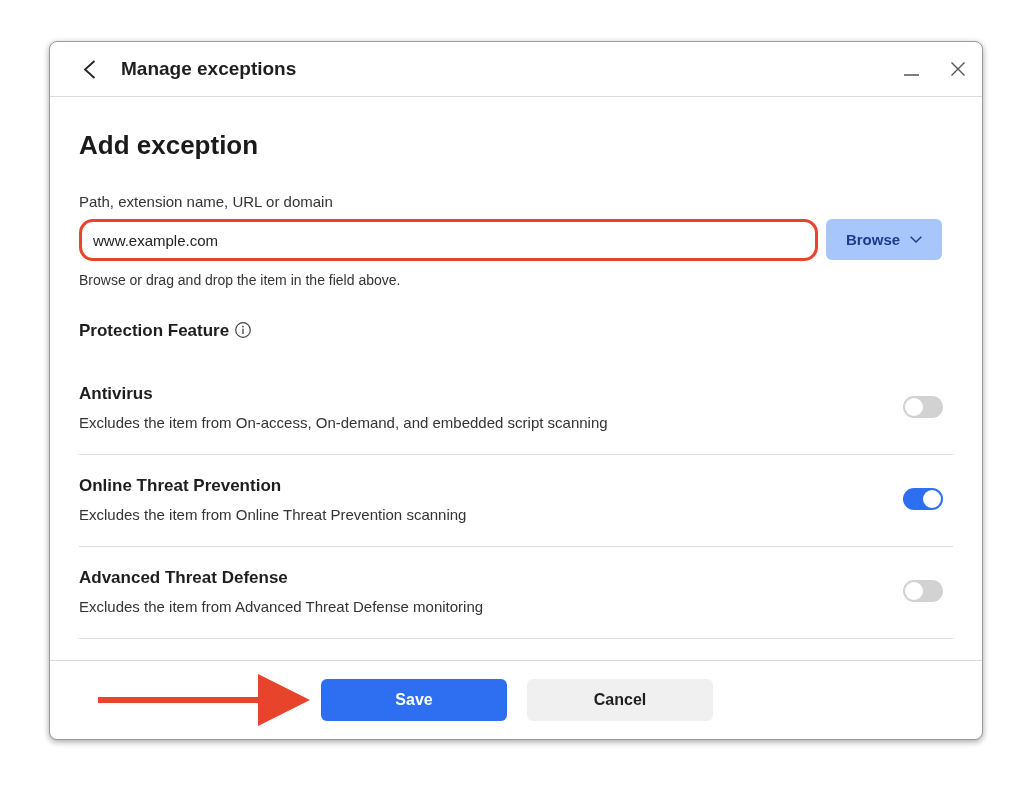 The image size is (1030, 786). What do you see at coordinates (89, 69) in the screenshot?
I see `back-icon` at bounding box center [89, 69].